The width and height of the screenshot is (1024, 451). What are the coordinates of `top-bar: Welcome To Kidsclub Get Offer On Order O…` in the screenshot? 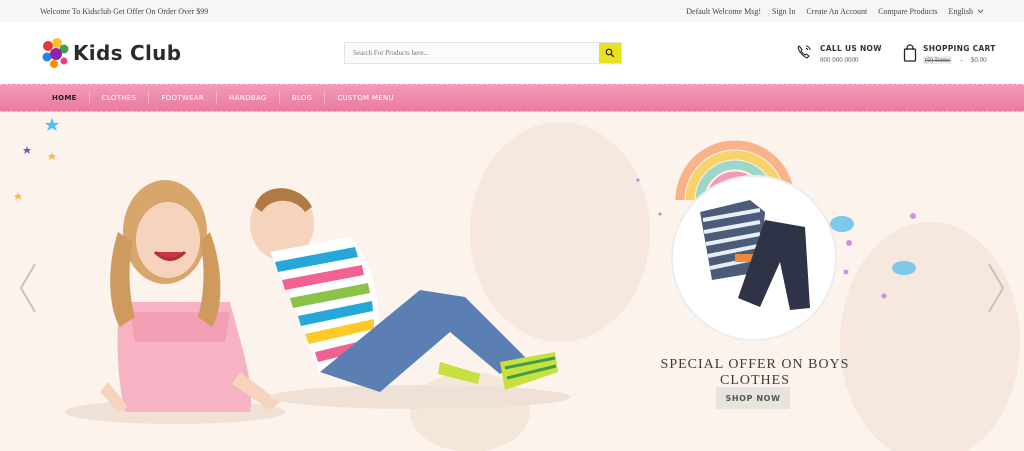 It's located at (512, 11).